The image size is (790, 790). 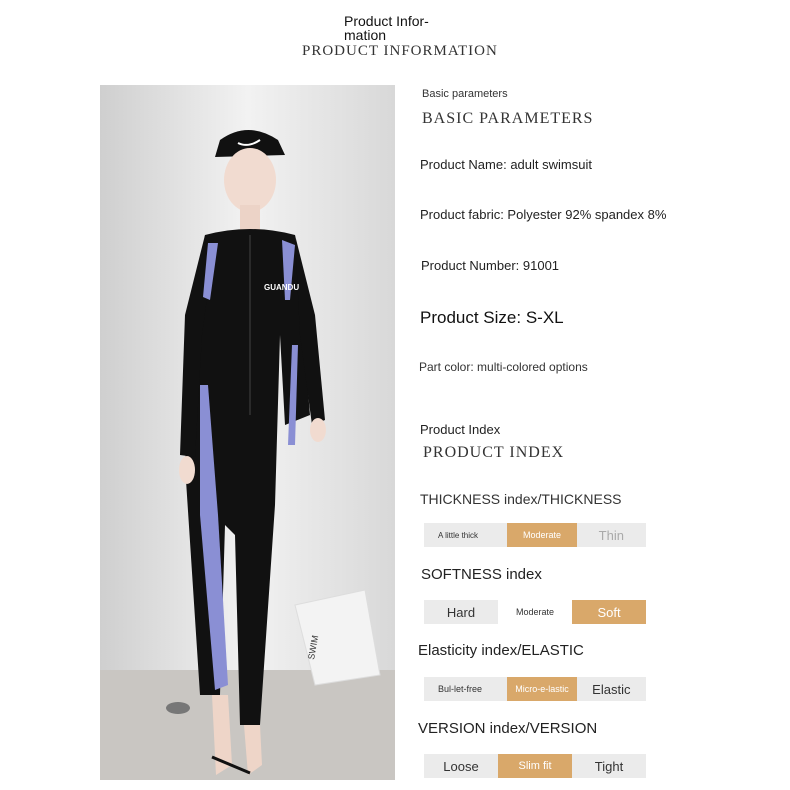 I want to click on index-heading-small: Product Index, so click(x=460, y=429).